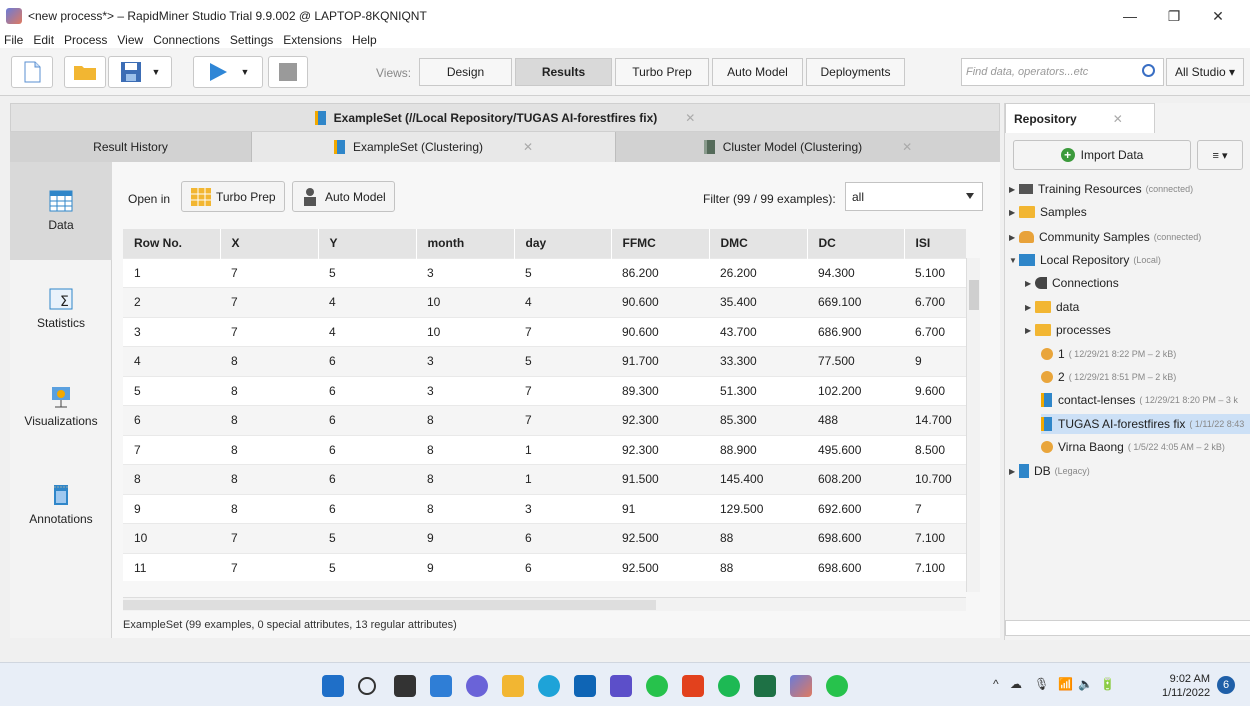 This screenshot has width=1250, height=706. What do you see at coordinates (1085, 260) in the screenshot?
I see `repo-item-local-repository: ▼ Local Repository (Local)` at bounding box center [1085, 260].